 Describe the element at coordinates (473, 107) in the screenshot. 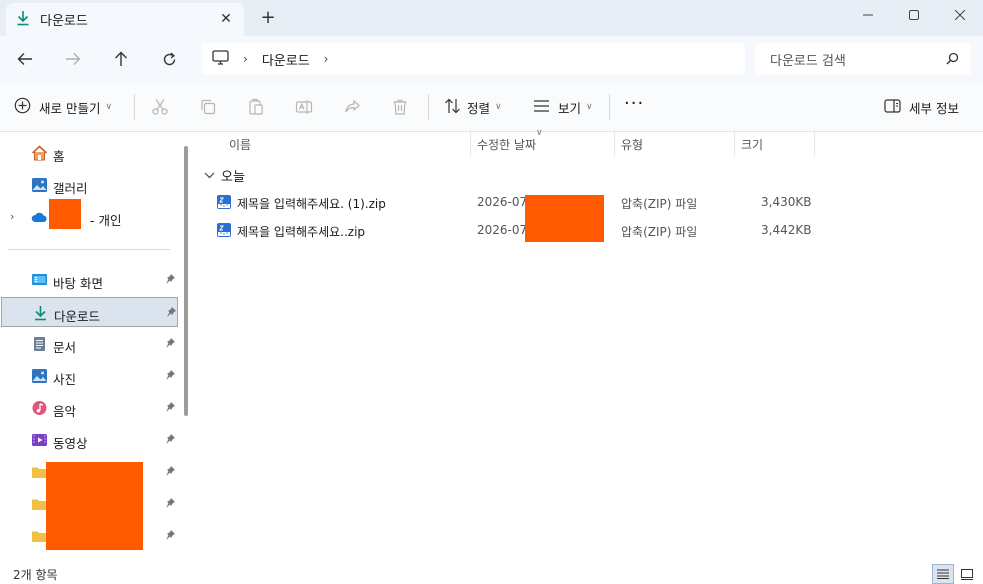

I see `sort-button: 정렬 ∨` at that location.